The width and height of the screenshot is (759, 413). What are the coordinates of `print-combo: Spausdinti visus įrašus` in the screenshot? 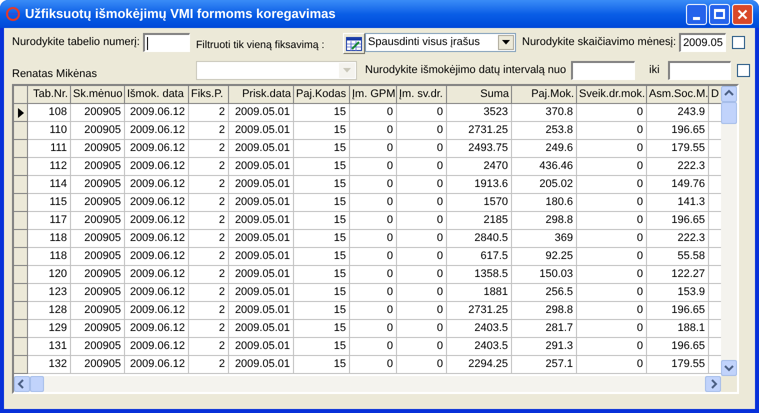 It's located at (440, 42).